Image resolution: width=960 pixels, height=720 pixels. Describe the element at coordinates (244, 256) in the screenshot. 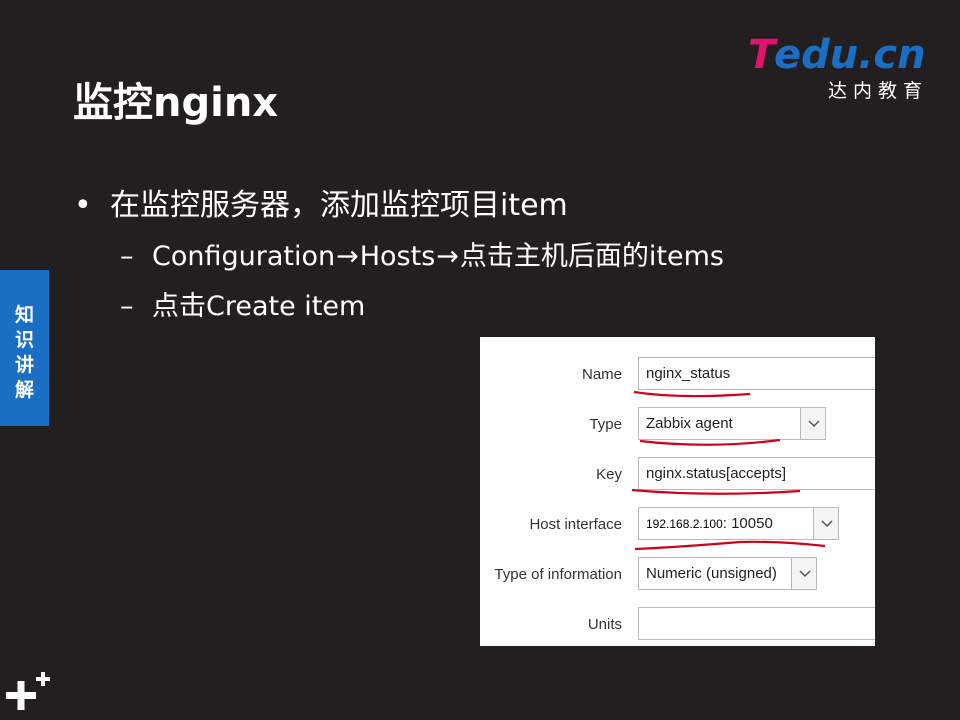

I see `path-configuration: Configuration` at that location.